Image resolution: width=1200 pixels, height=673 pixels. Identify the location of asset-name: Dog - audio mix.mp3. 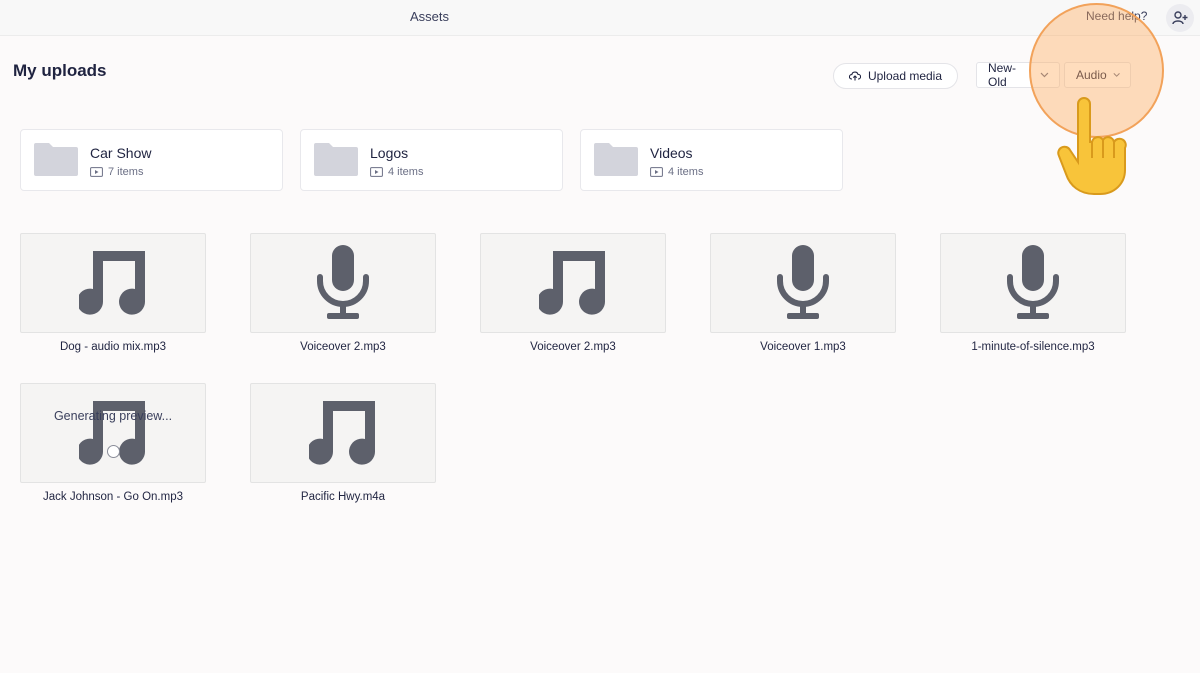
(113, 347).